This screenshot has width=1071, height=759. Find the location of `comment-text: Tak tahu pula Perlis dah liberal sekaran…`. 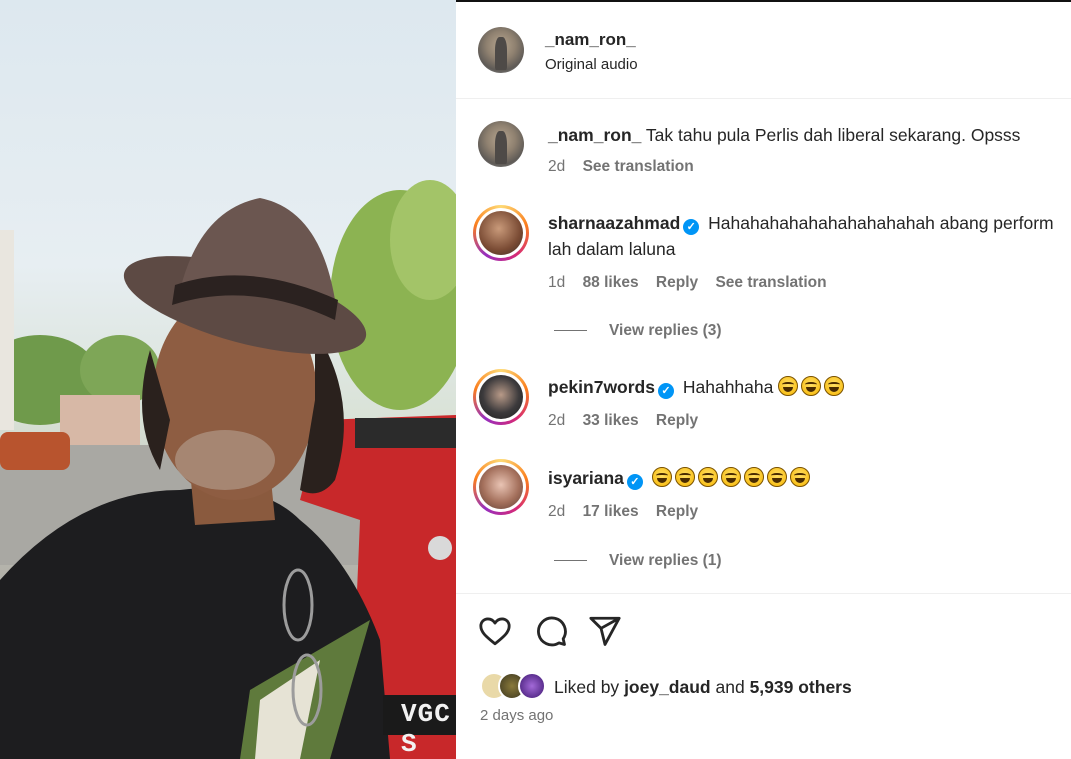

comment-text: Tak tahu pula Perlis dah liberal sekaran… is located at coordinates (833, 135).